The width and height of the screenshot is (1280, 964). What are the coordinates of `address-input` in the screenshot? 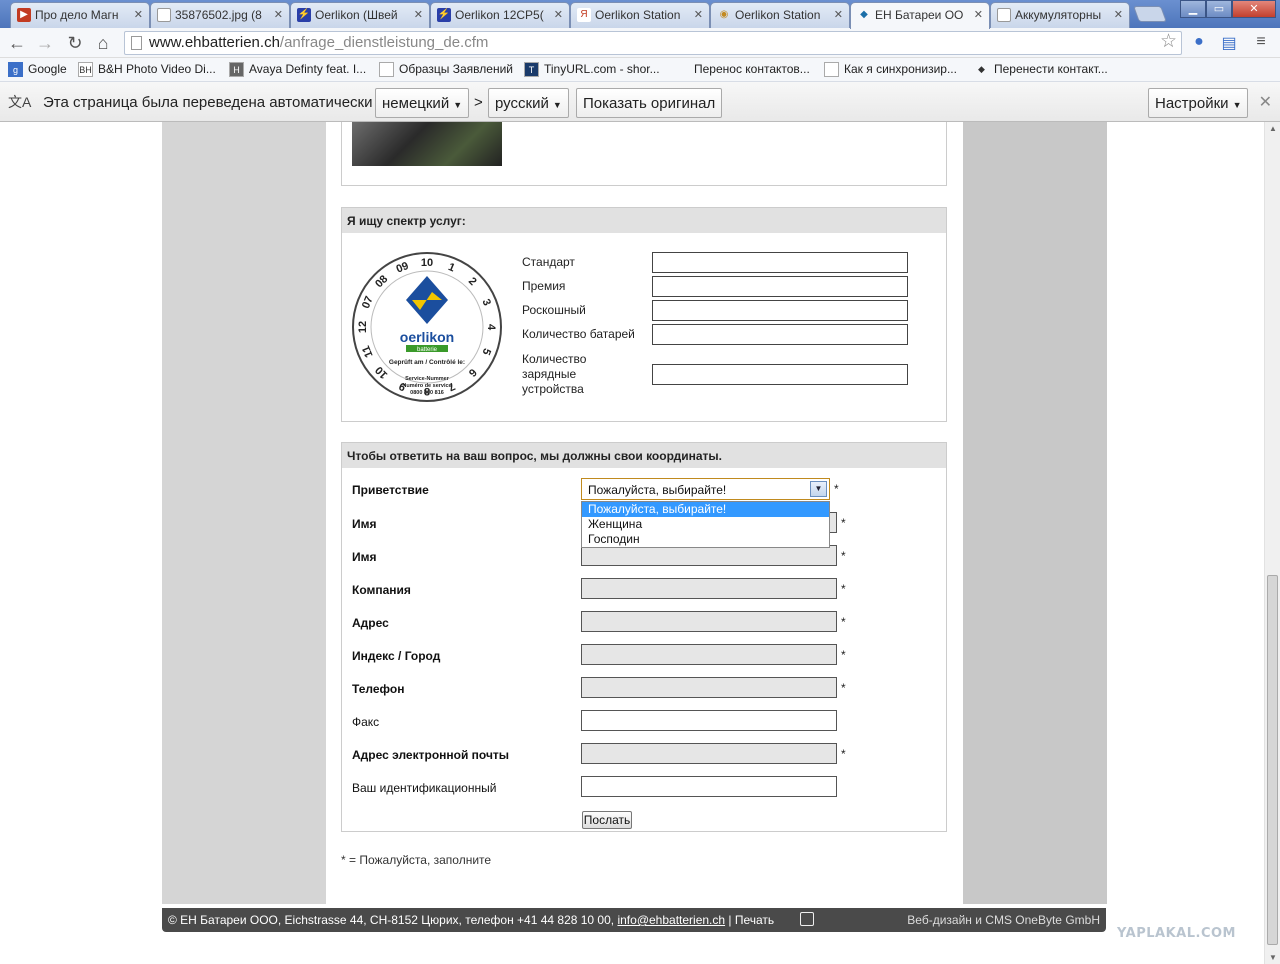 It's located at (709, 621).